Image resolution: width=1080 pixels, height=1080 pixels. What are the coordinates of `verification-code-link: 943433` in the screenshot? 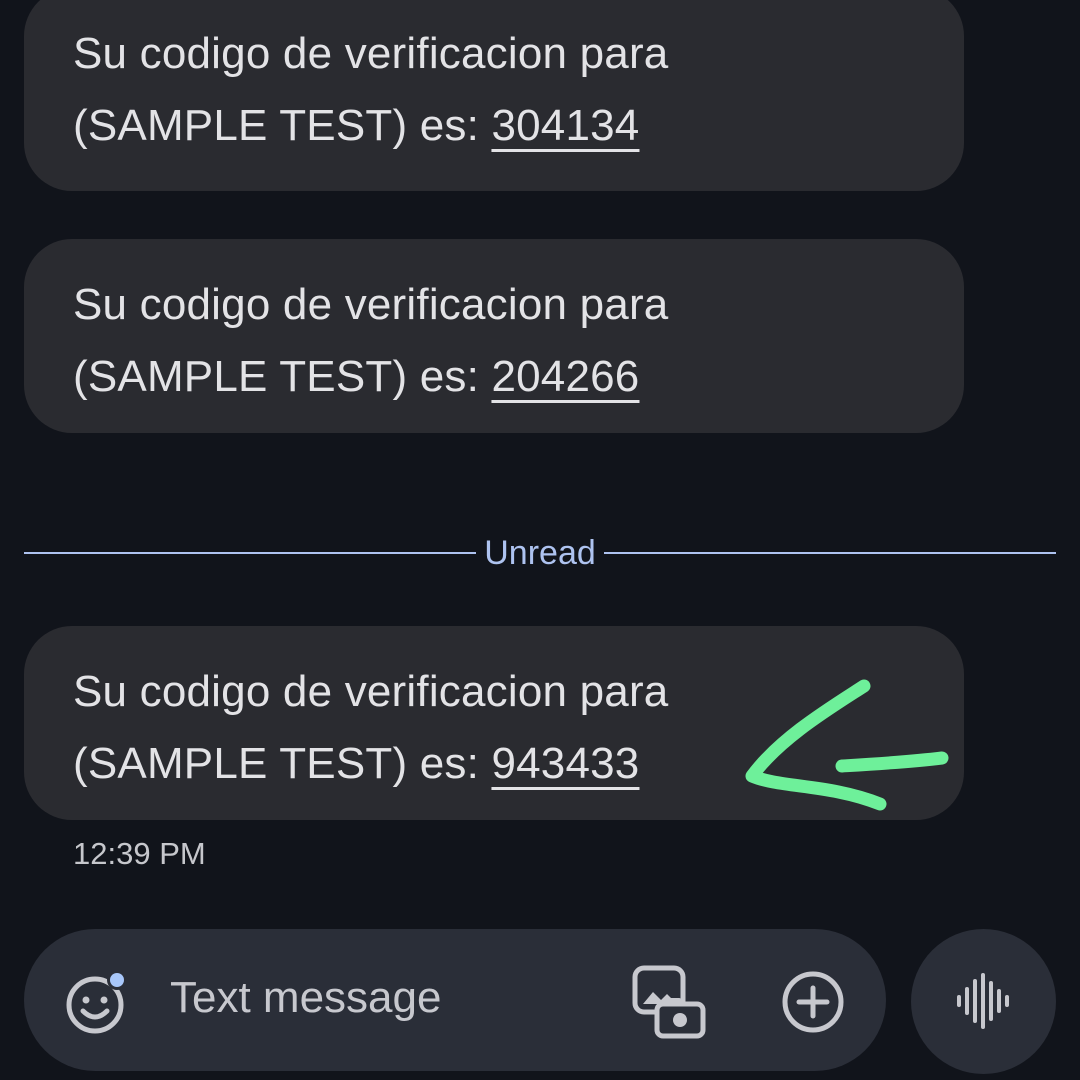 It's located at (565, 763).